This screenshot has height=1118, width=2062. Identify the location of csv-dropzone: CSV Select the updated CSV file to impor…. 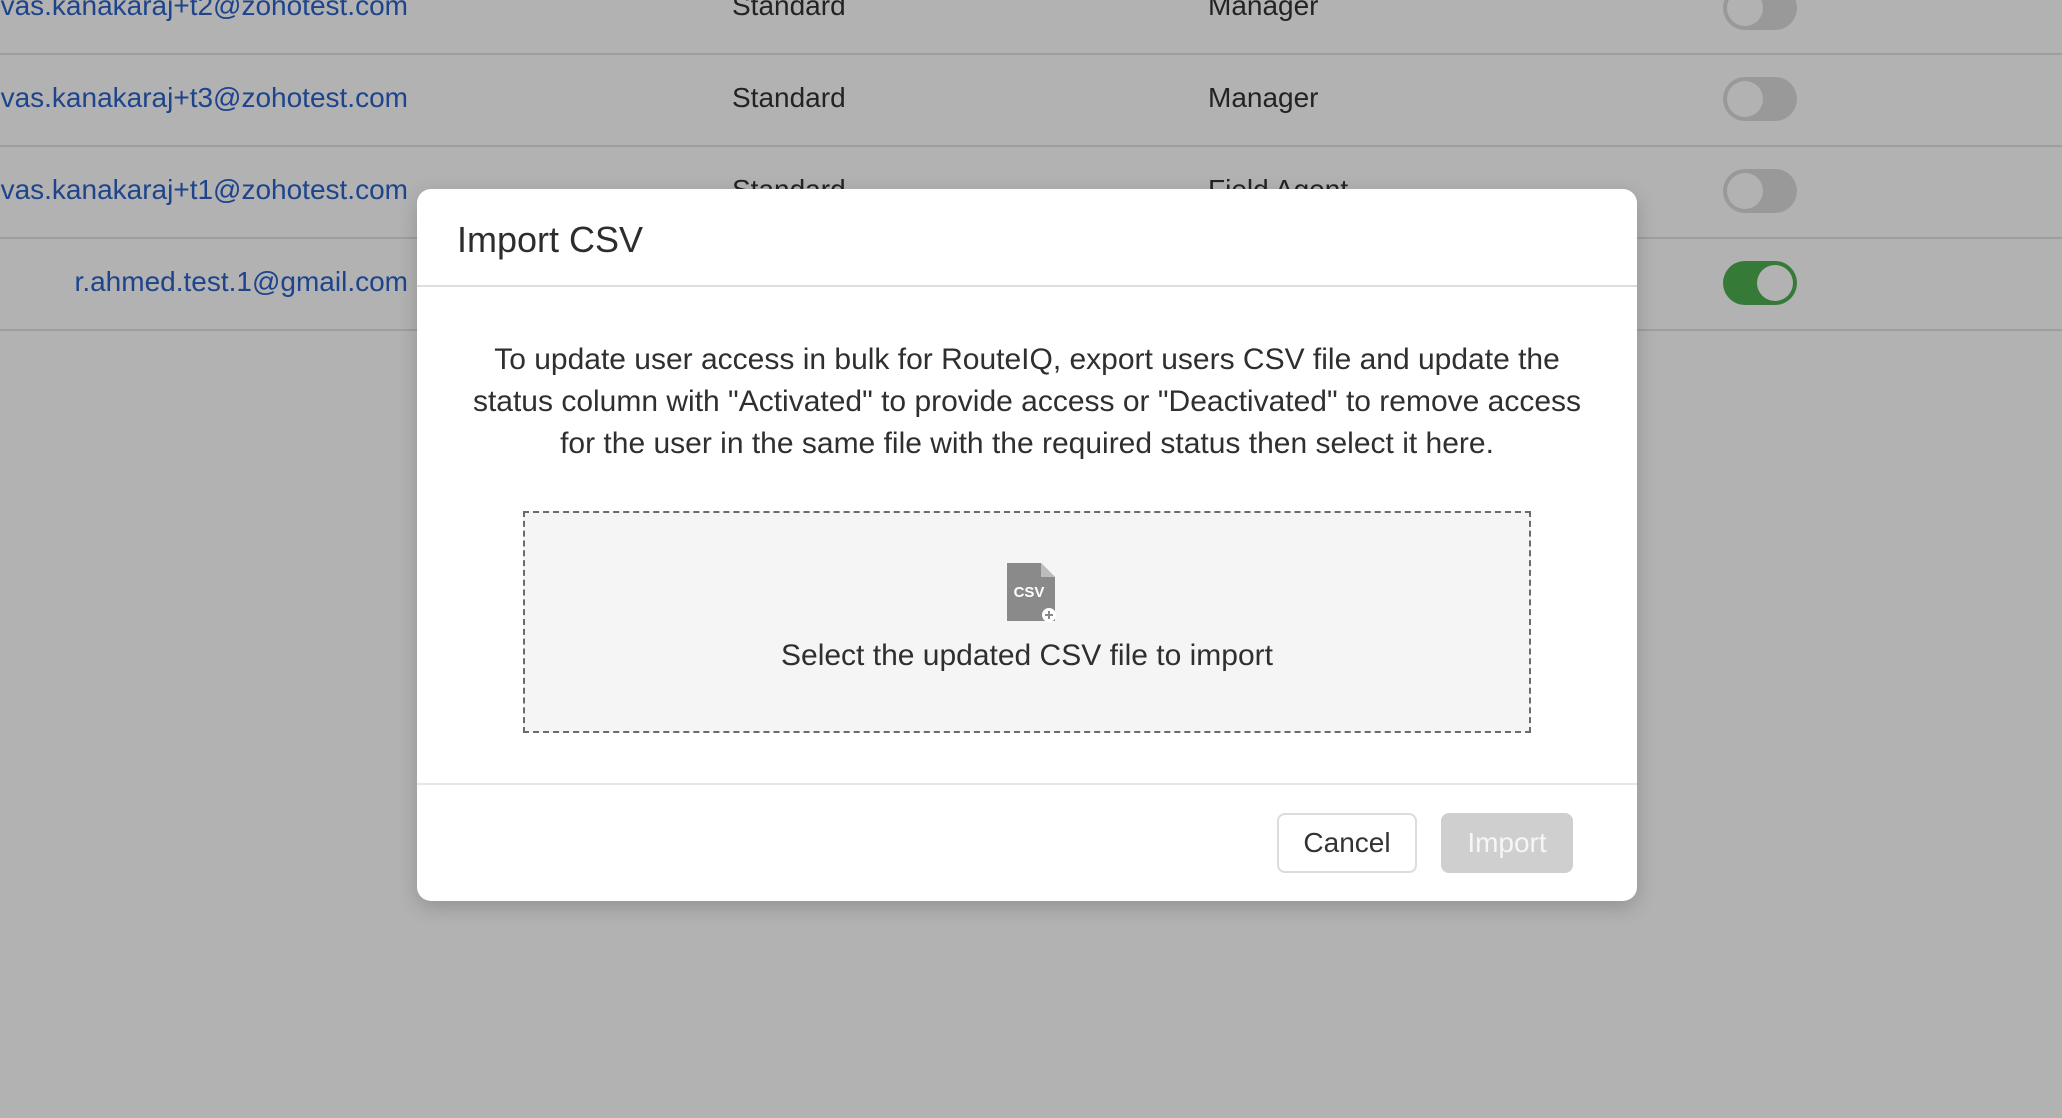
(1027, 622).